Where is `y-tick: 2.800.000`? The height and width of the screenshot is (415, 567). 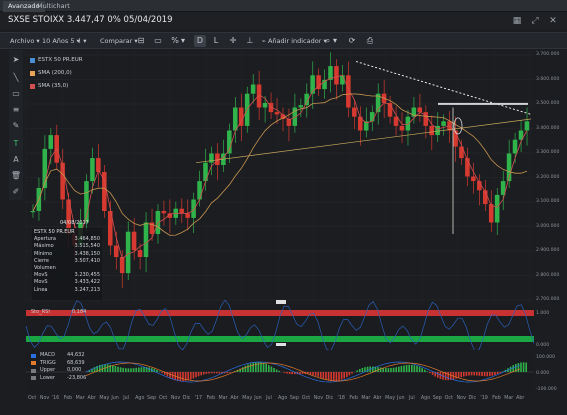
y-tick: 2.800.000 is located at coordinates (548, 275).